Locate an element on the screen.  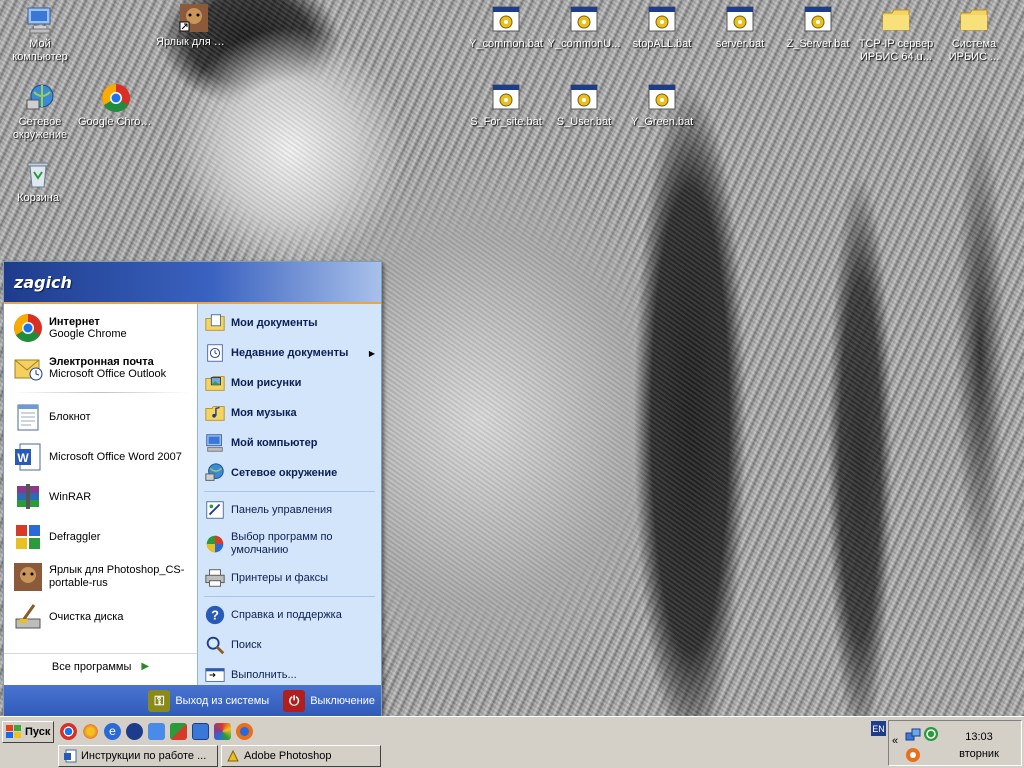
picasa-quicklaunch-icon is located at coordinates (222, 731).